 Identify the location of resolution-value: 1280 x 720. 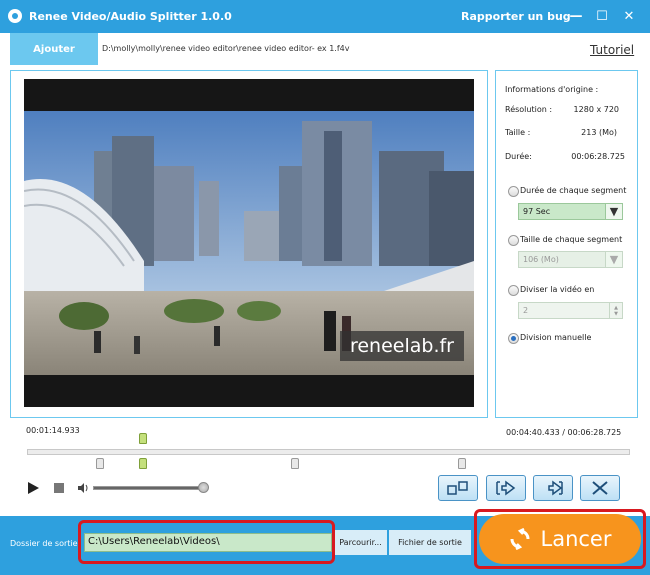
(596, 109).